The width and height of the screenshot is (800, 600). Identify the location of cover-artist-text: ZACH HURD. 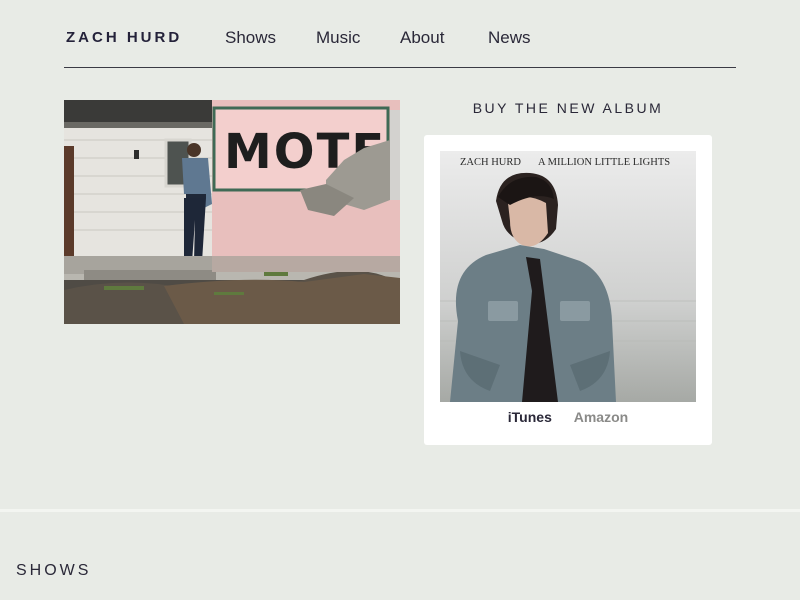
(490, 162).